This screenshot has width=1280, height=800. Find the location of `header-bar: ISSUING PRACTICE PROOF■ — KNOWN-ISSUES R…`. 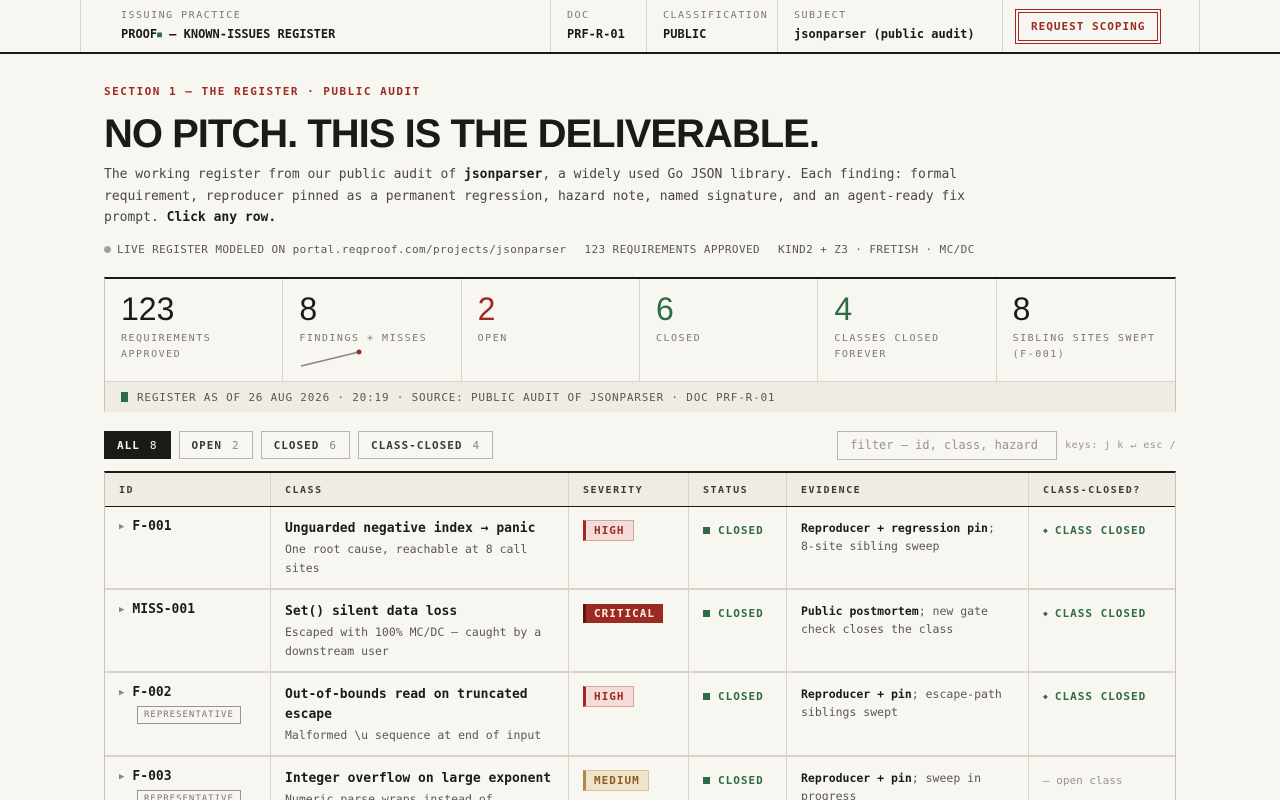

header-bar: ISSUING PRACTICE PROOF■ — KNOWN-ISSUES R… is located at coordinates (640, 26).